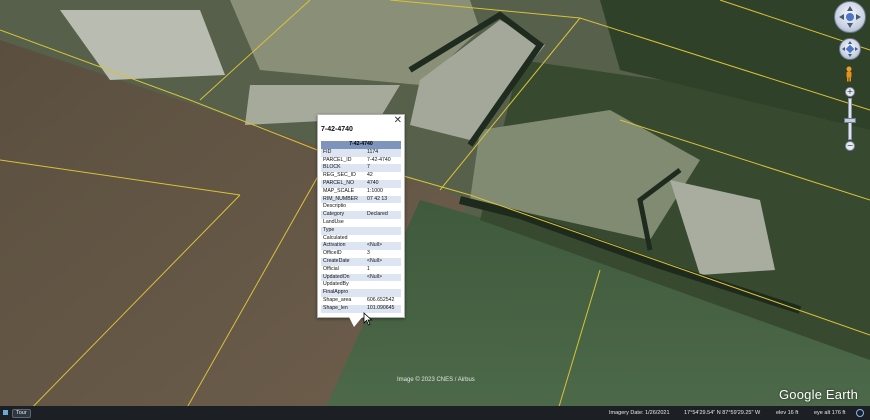 This screenshot has height=420, width=870. I want to click on cursor-icon, so click(368, 319).